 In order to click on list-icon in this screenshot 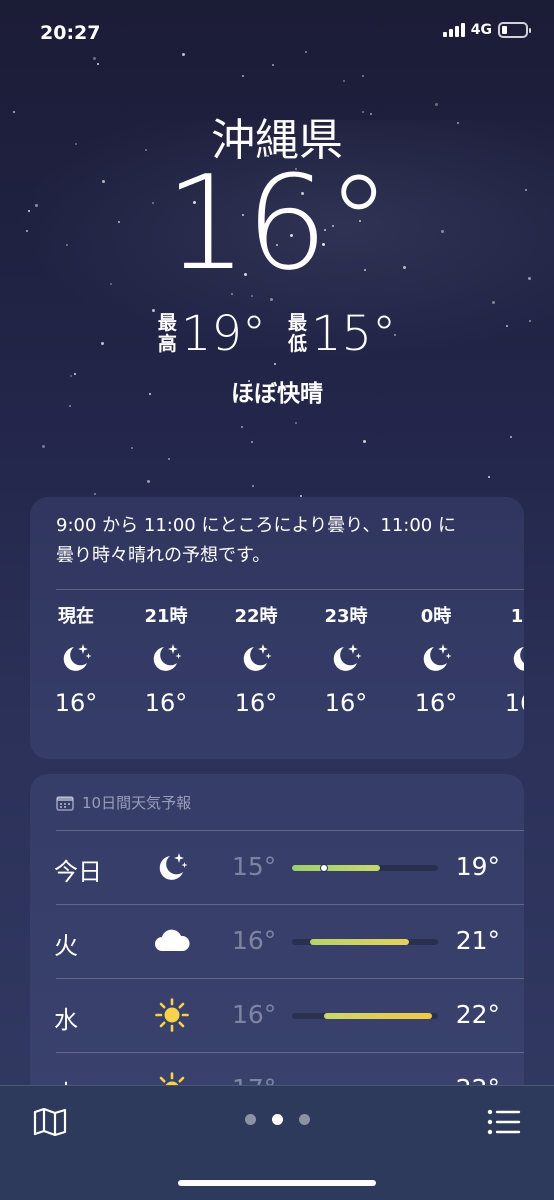, I will do `click(504, 1122)`.